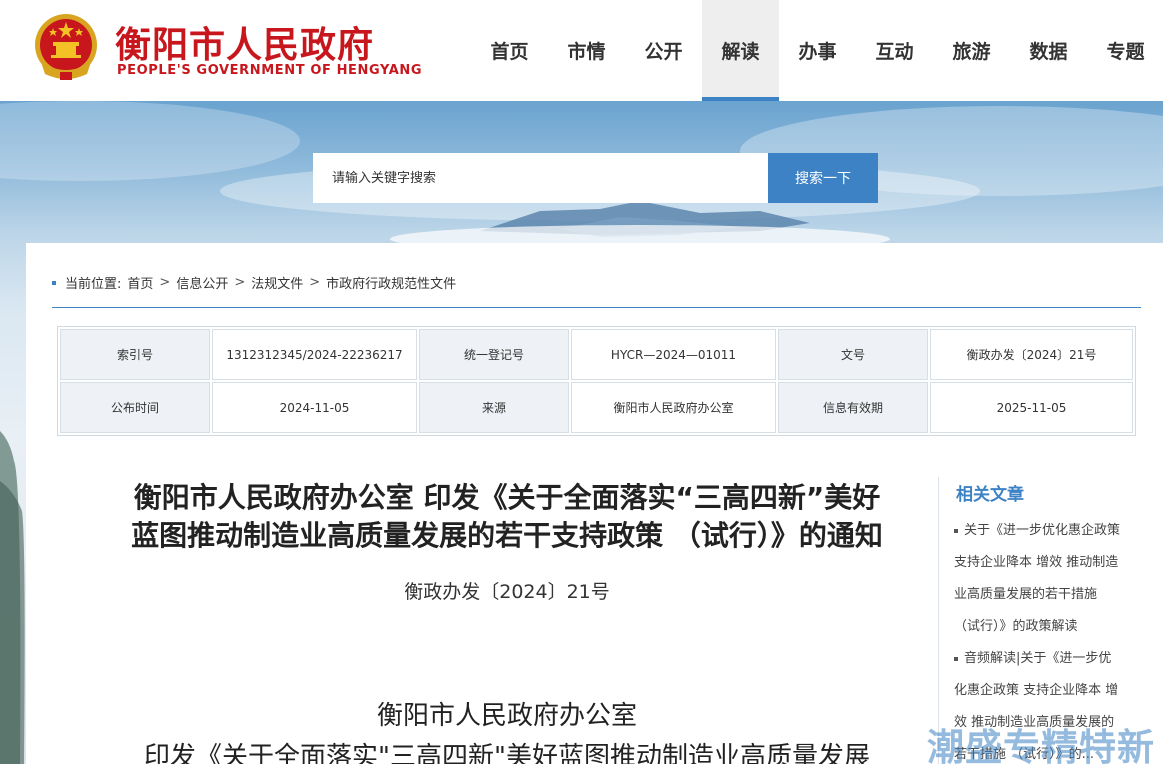 The image size is (1163, 764). I want to click on breadcrumb: 当前位置: 首页 > 信息公开 > 法规文件 > 市政府行政规范性文件, so click(254, 282).